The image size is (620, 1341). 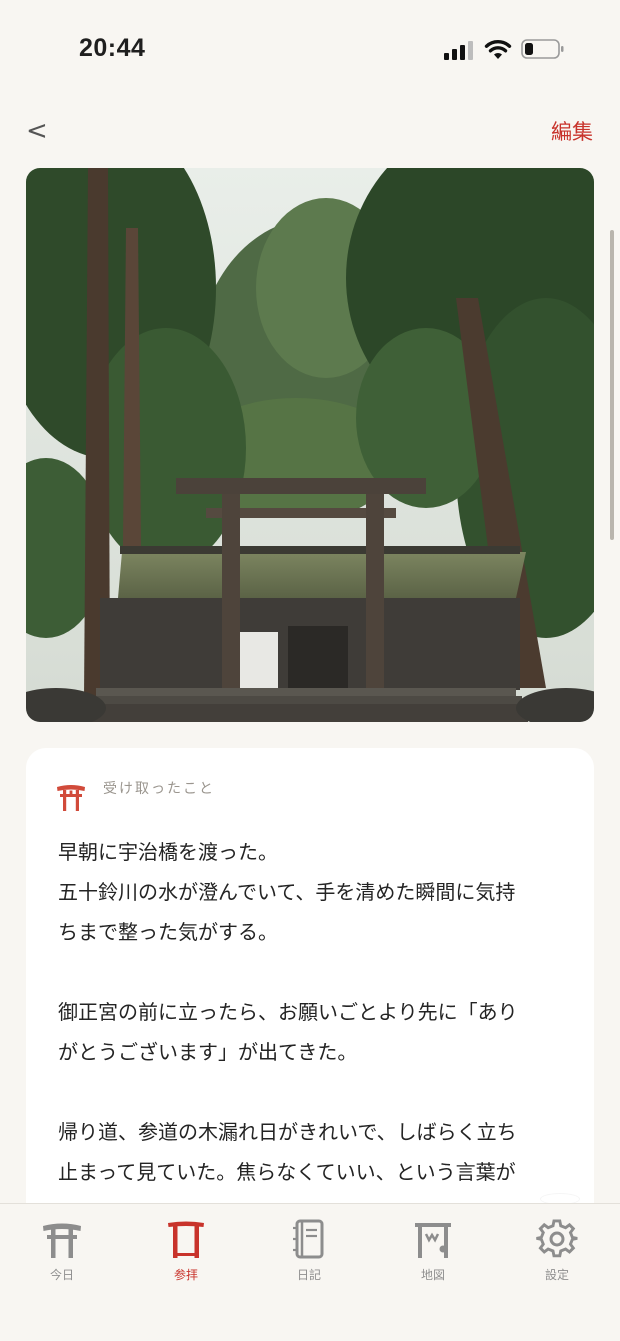 What do you see at coordinates (308, 1239) in the screenshot?
I see `notebook-icon` at bounding box center [308, 1239].